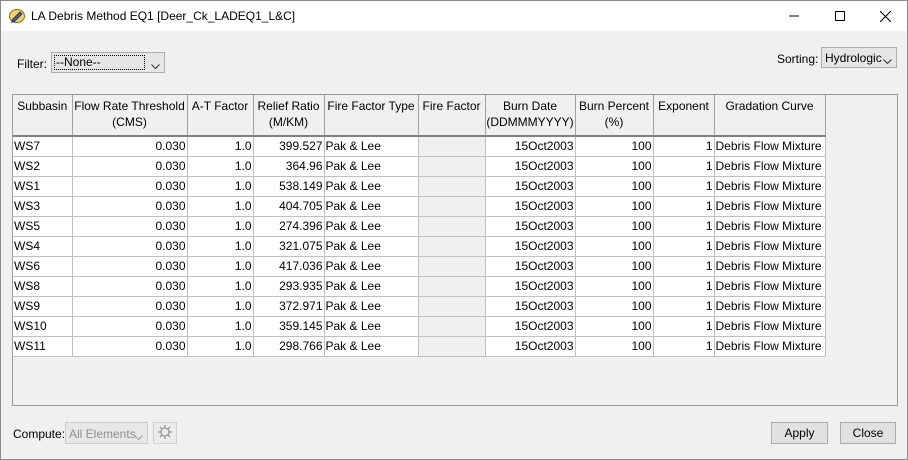 This screenshot has height=460, width=908. Describe the element at coordinates (289, 226) in the screenshot. I see `cell-relief-ratio: 274.396` at that location.